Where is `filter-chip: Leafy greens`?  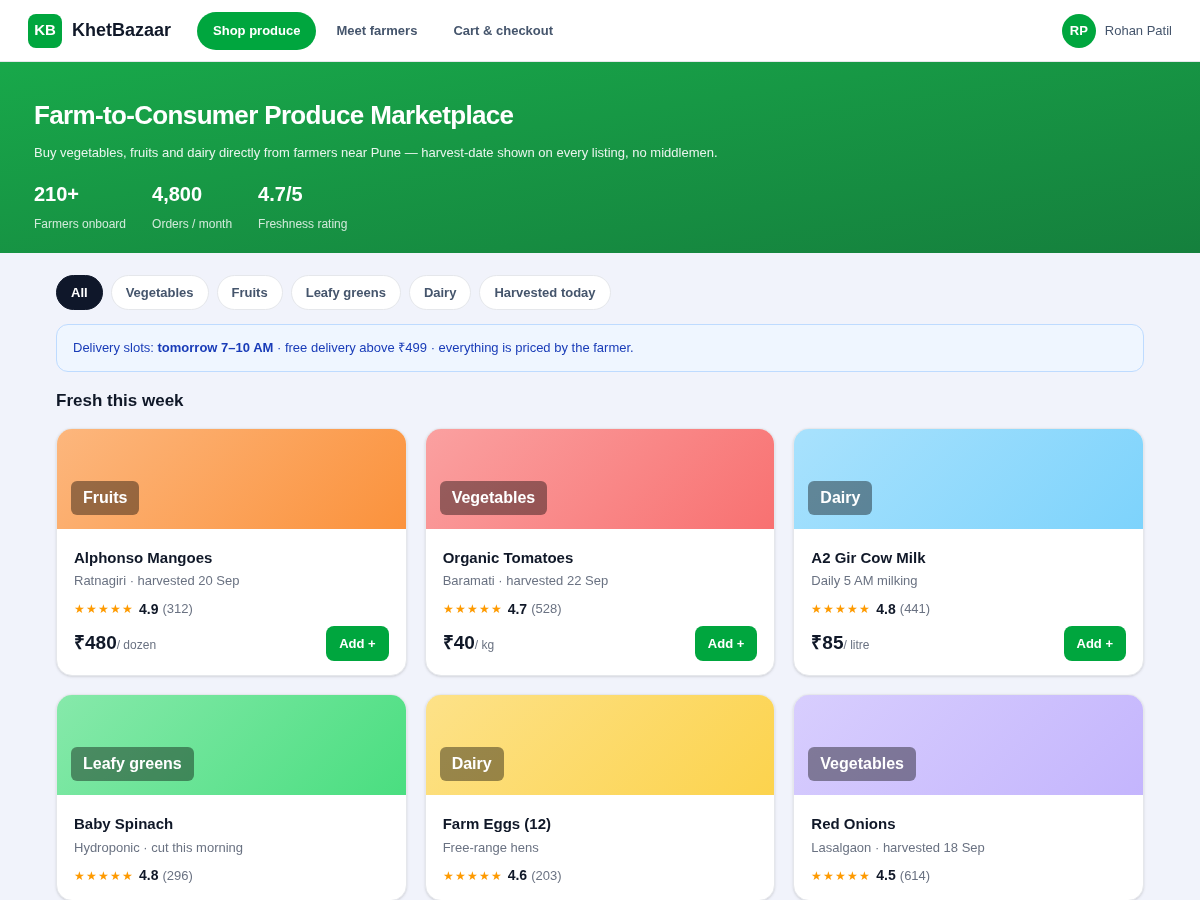
filter-chip: Leafy greens is located at coordinates (345, 292).